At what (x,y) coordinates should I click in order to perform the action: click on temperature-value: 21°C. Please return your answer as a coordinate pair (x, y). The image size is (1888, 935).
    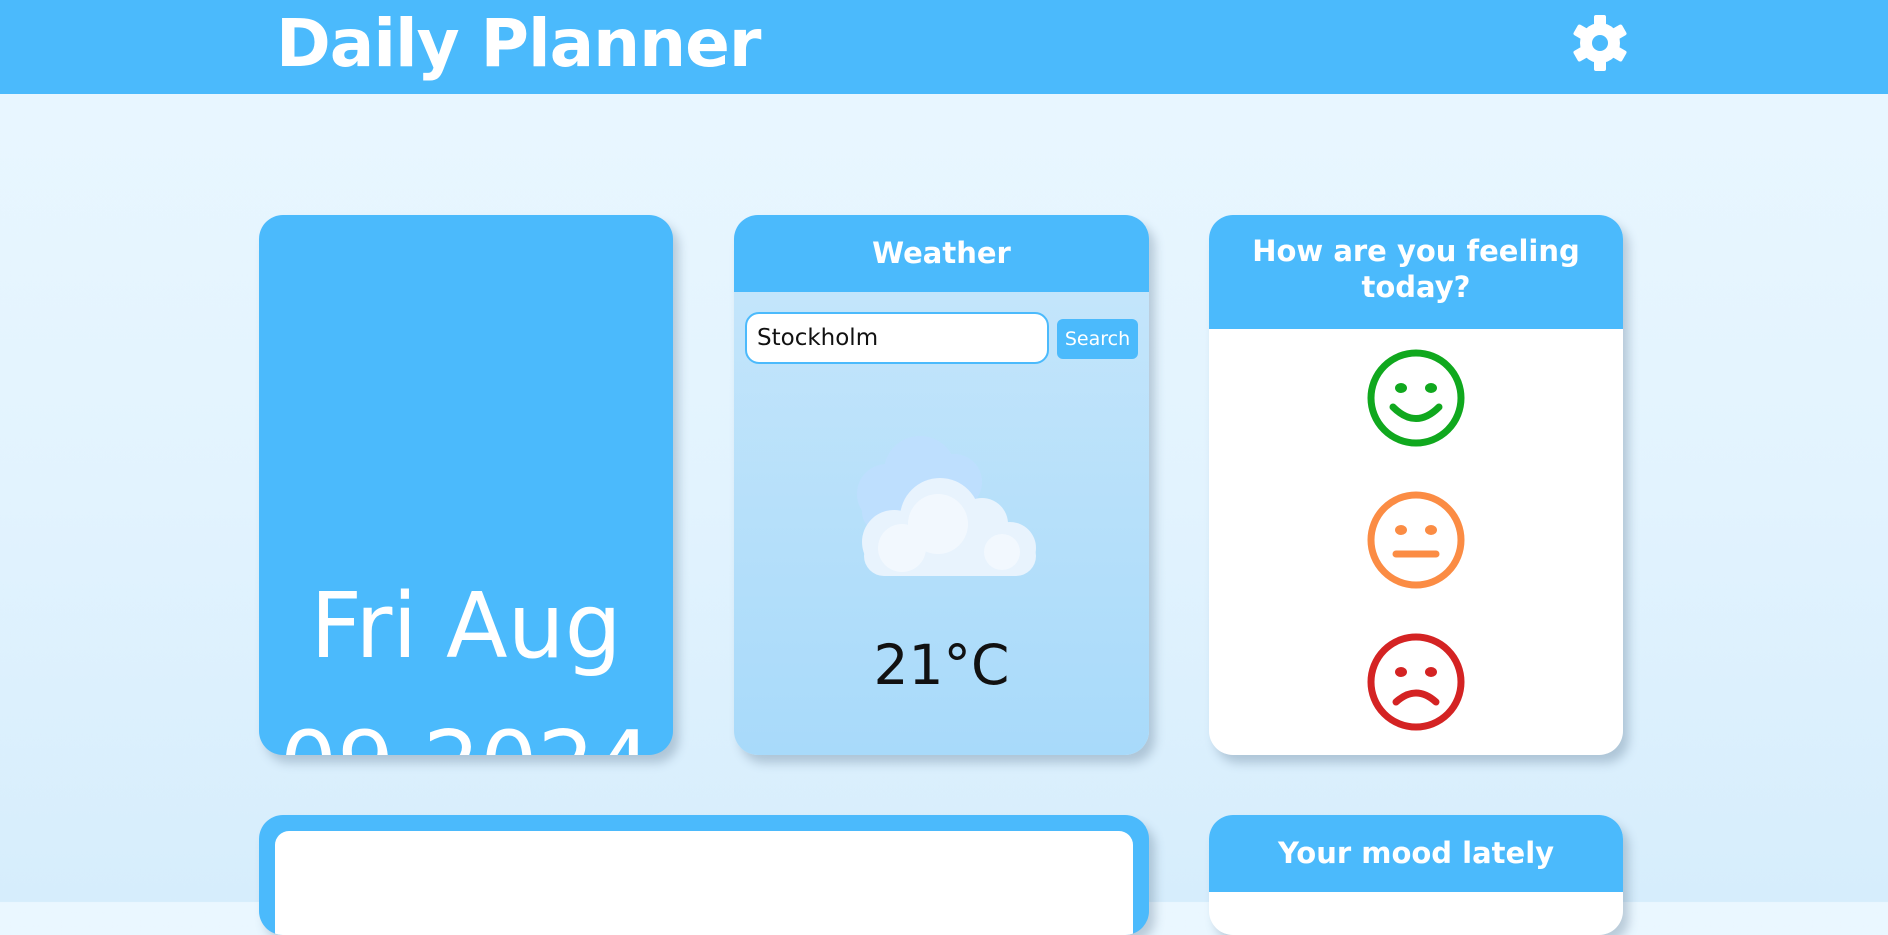
    Looking at the image, I should click on (941, 665).